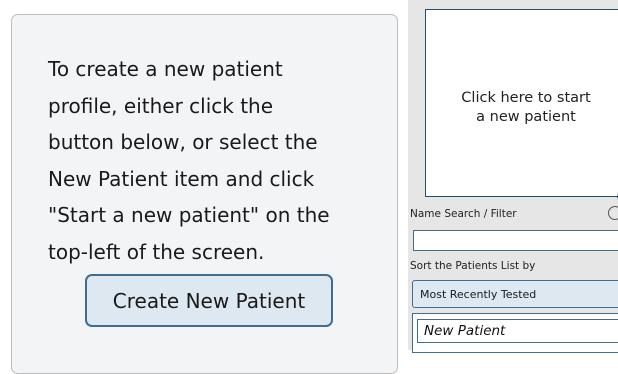  What do you see at coordinates (515, 240) in the screenshot?
I see `name-search-input` at bounding box center [515, 240].